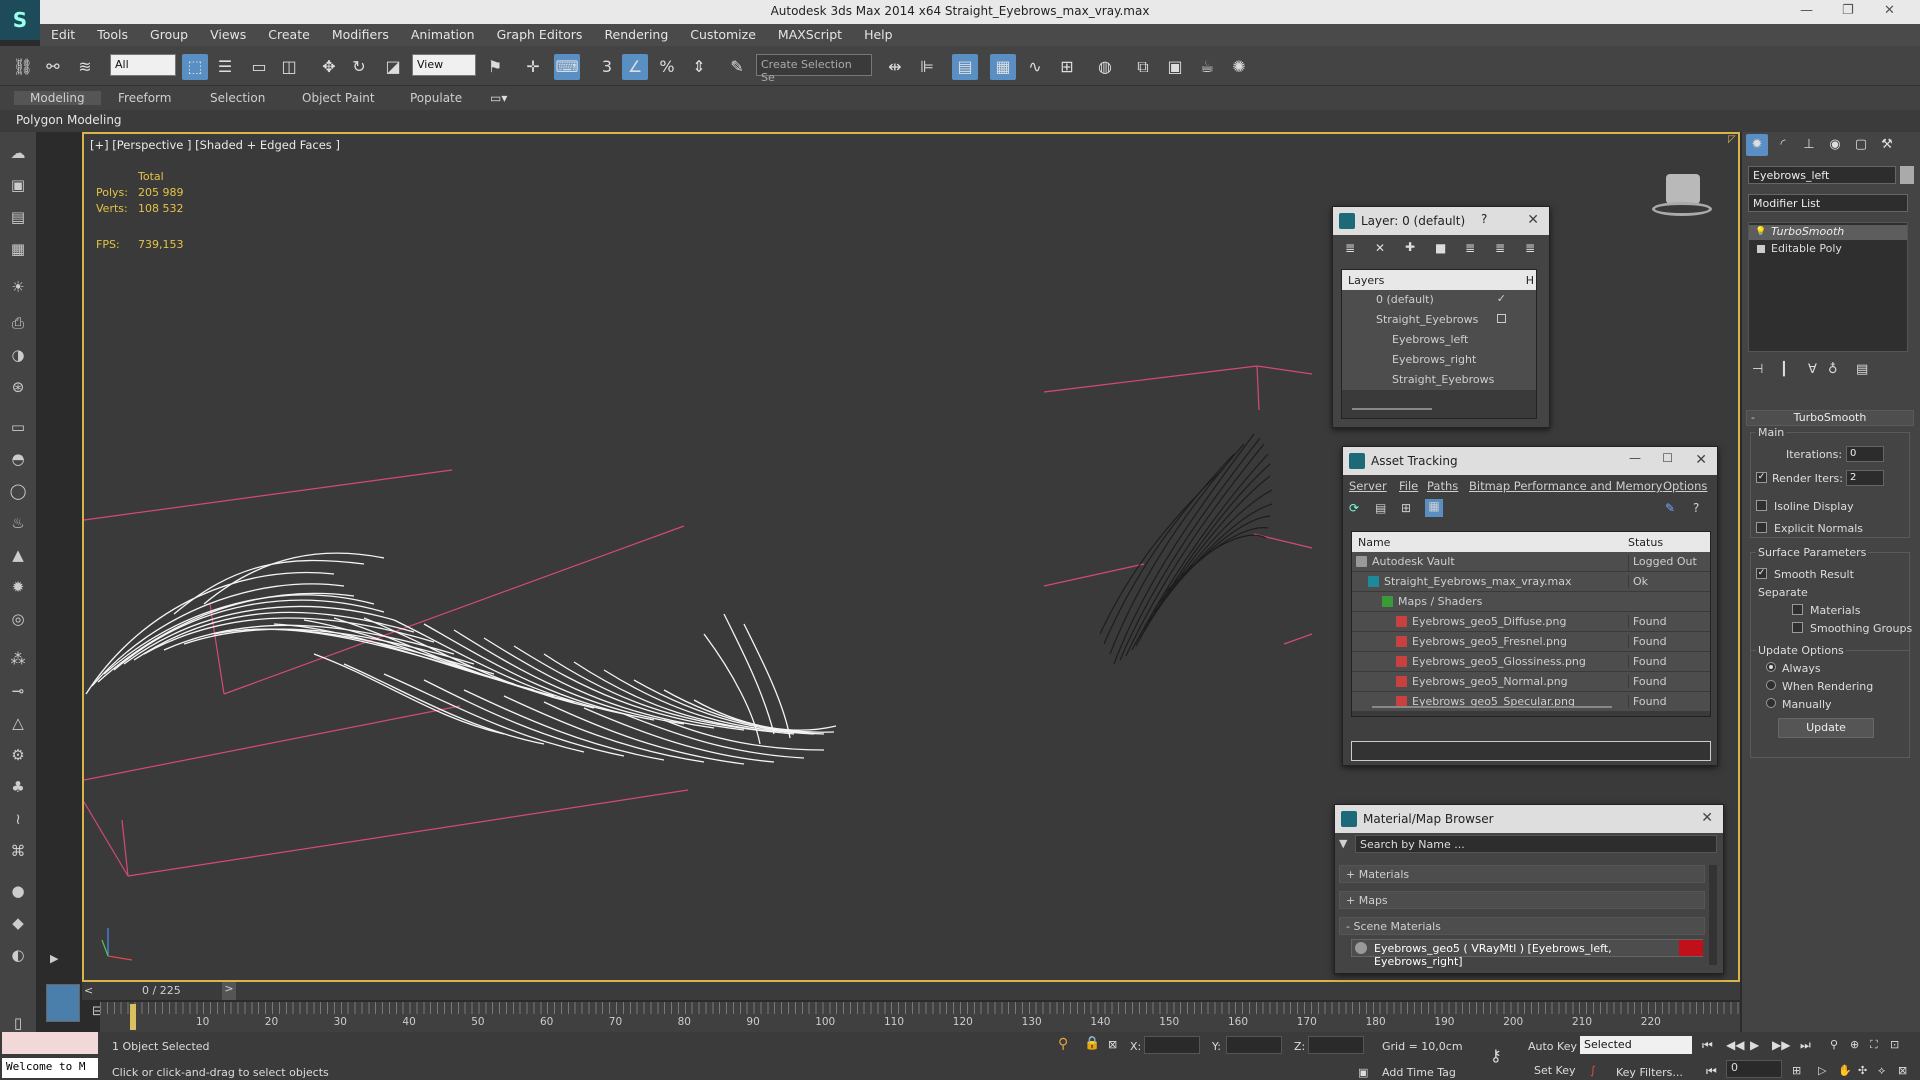 Image resolution: width=1920 pixels, height=1080 pixels. Describe the element at coordinates (1522, 874) in the screenshot. I see `materials-group: + Materials` at that location.